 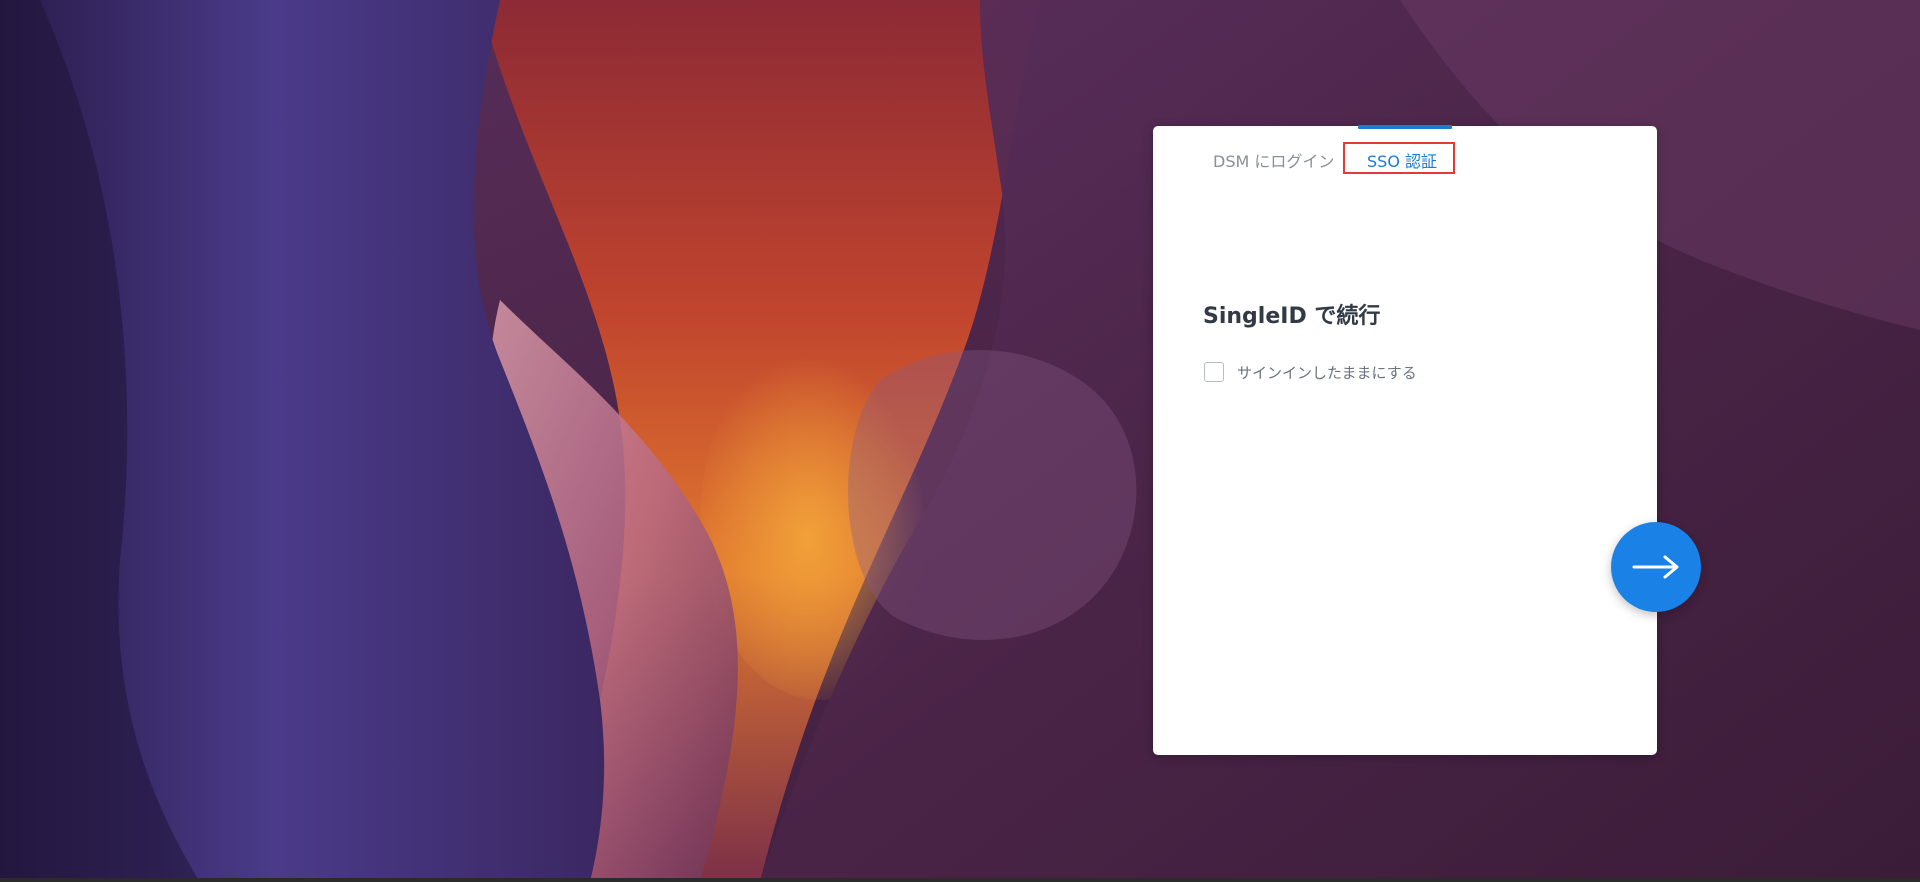 I want to click on next-button, so click(x=1656, y=567).